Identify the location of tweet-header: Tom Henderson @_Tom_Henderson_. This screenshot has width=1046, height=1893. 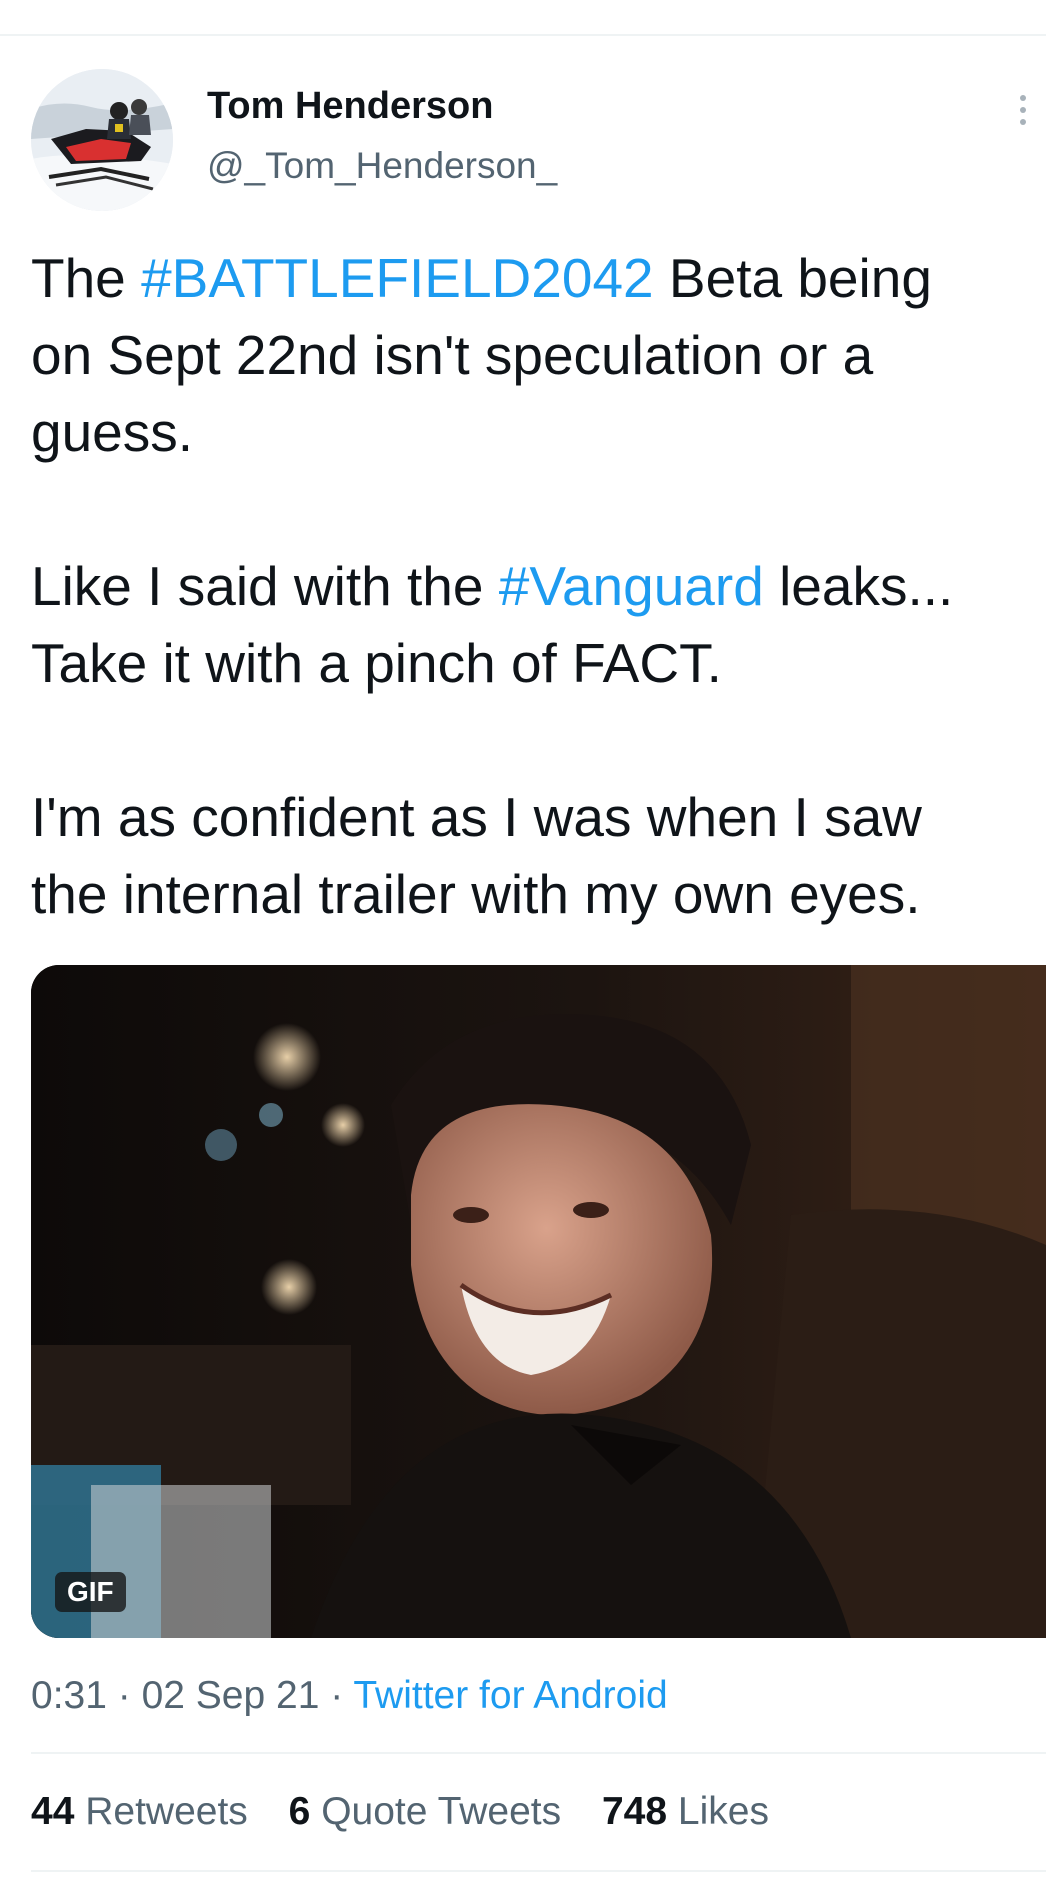
(531, 140).